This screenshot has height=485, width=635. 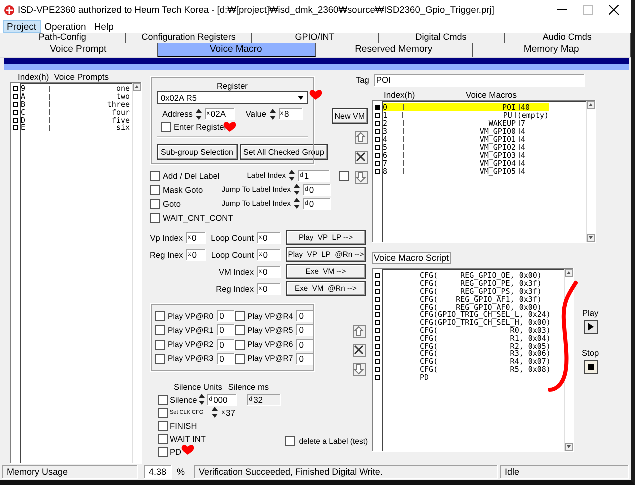 I want to click on field-label: Tag, so click(x=363, y=80).